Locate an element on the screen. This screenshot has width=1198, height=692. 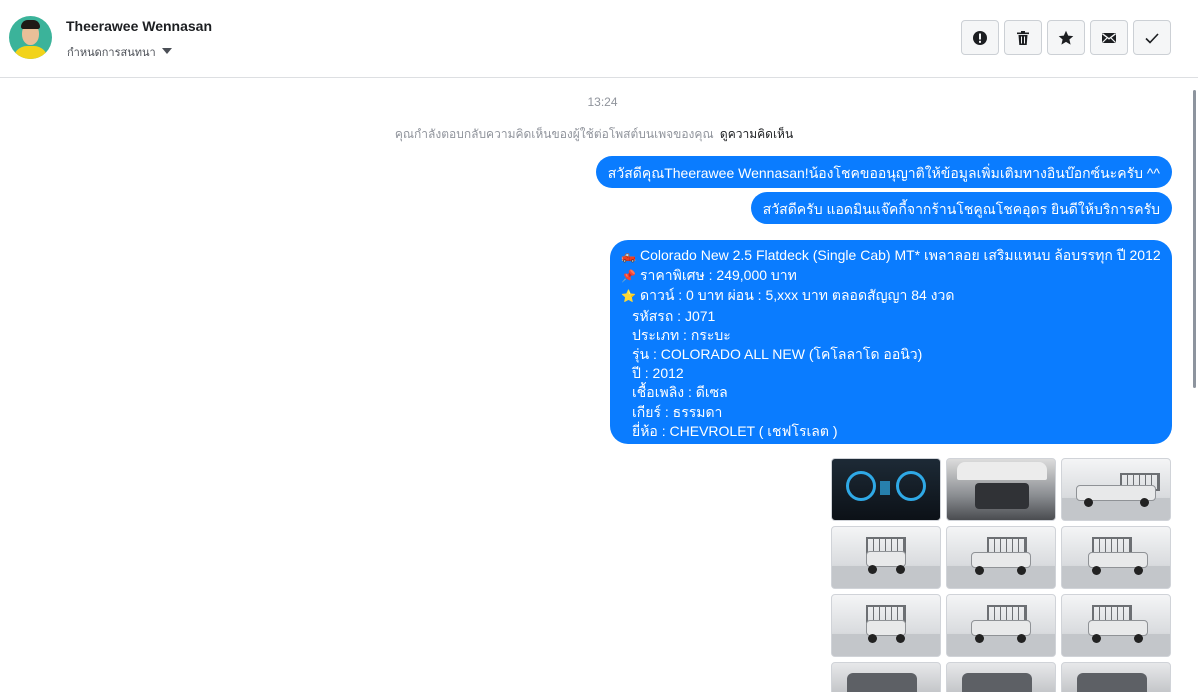
trash-icon is located at coordinates (1023, 37).